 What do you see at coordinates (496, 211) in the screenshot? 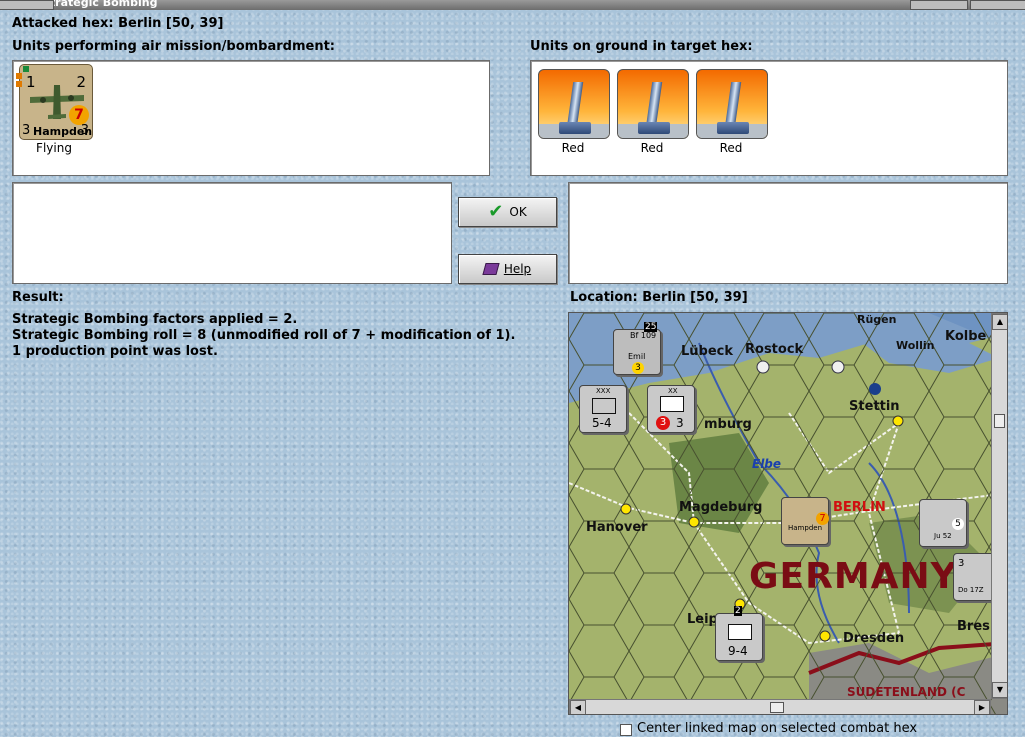
I see `checkmark-icon: ✔` at bounding box center [496, 211].